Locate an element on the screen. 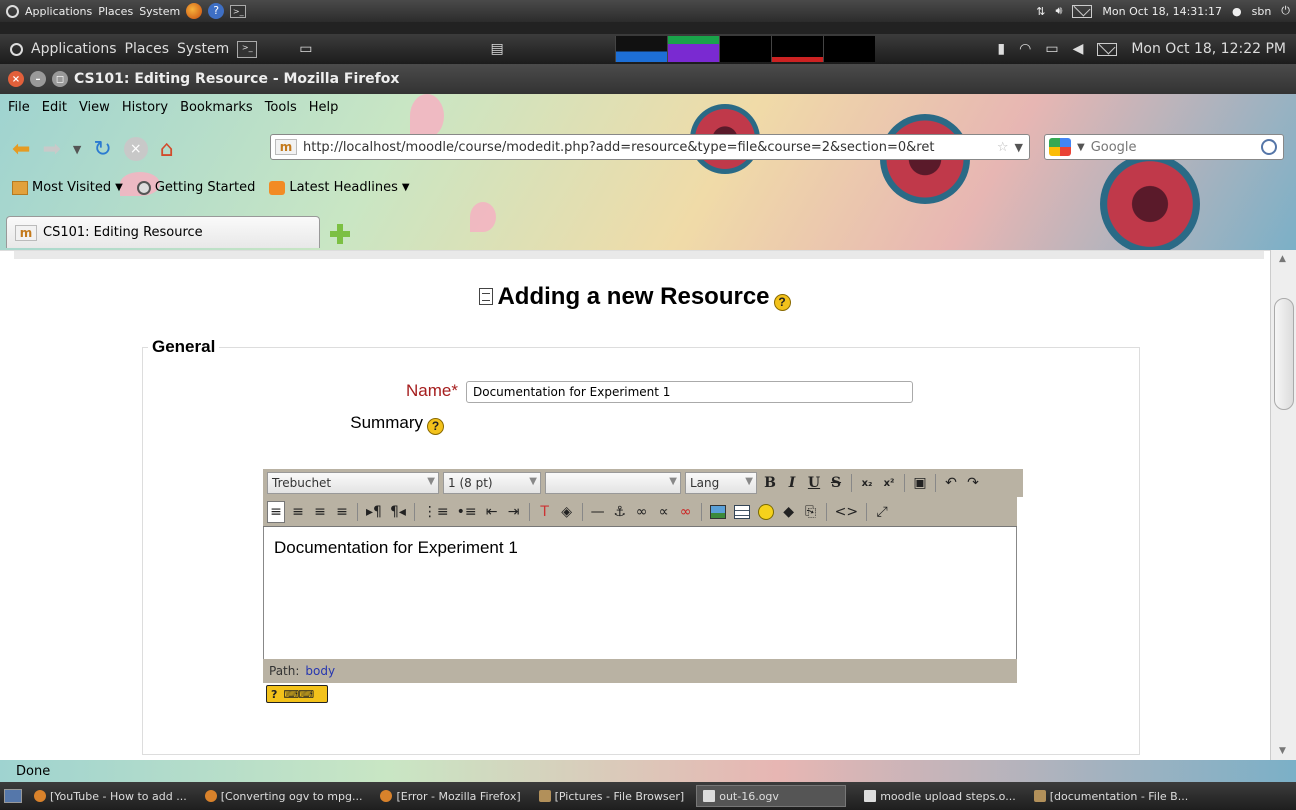 Image resolution: width=1296 pixels, height=810 pixels. guest-indicator-icon: ▮ is located at coordinates (1001, 49).